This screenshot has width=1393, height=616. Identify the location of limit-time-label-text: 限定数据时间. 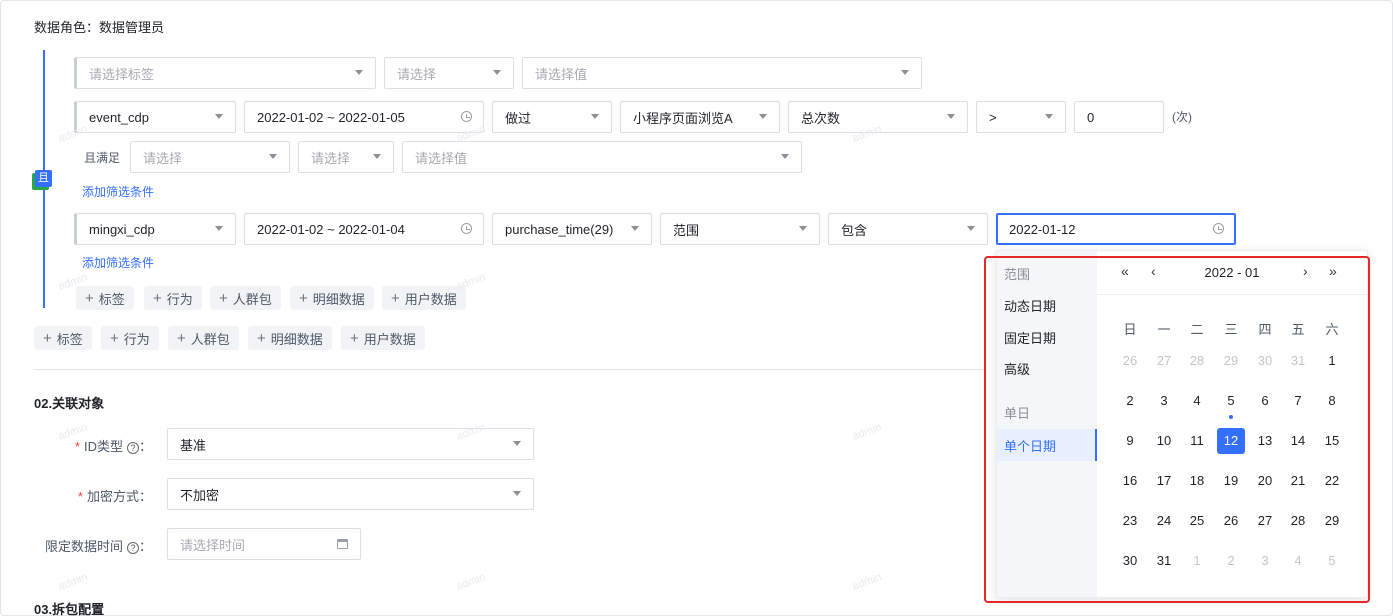
(83, 546).